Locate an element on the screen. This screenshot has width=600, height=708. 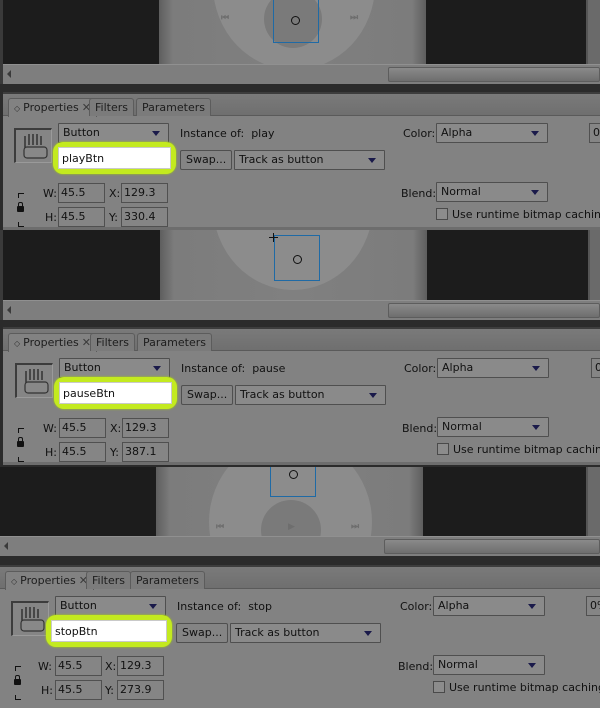
y-field: 330.4 is located at coordinates (144, 217).